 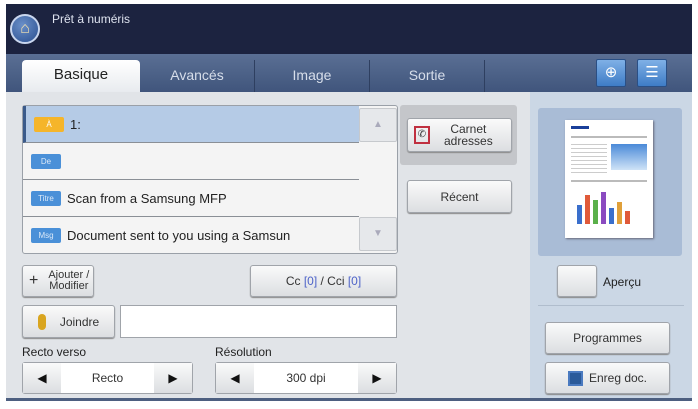 I want to click on recipient-row-from: De, so click(x=191, y=161).